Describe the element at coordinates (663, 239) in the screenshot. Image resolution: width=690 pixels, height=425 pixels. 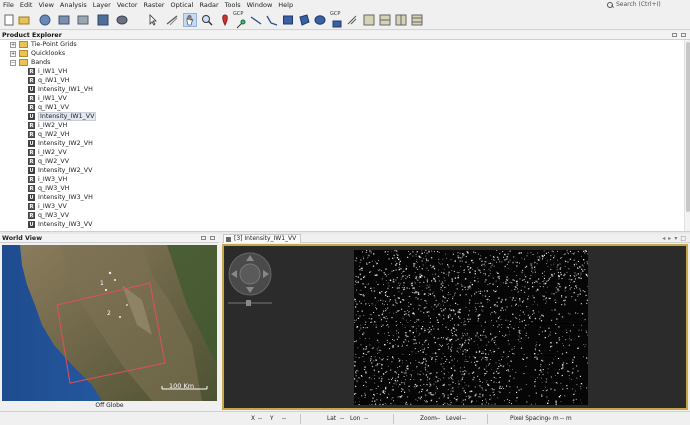
I see `tab-scroll-left-icon: ◂` at that location.